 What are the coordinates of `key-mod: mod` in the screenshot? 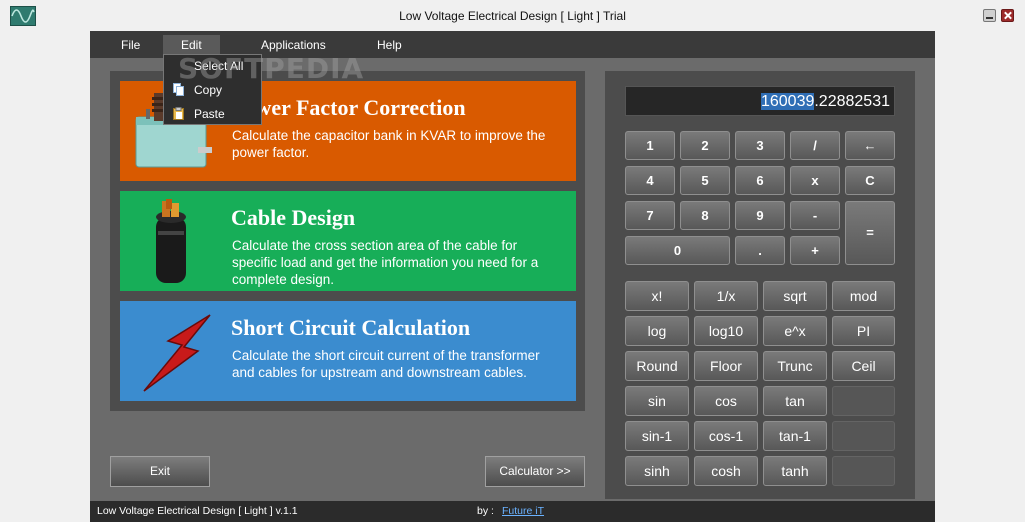 It's located at (863, 296).